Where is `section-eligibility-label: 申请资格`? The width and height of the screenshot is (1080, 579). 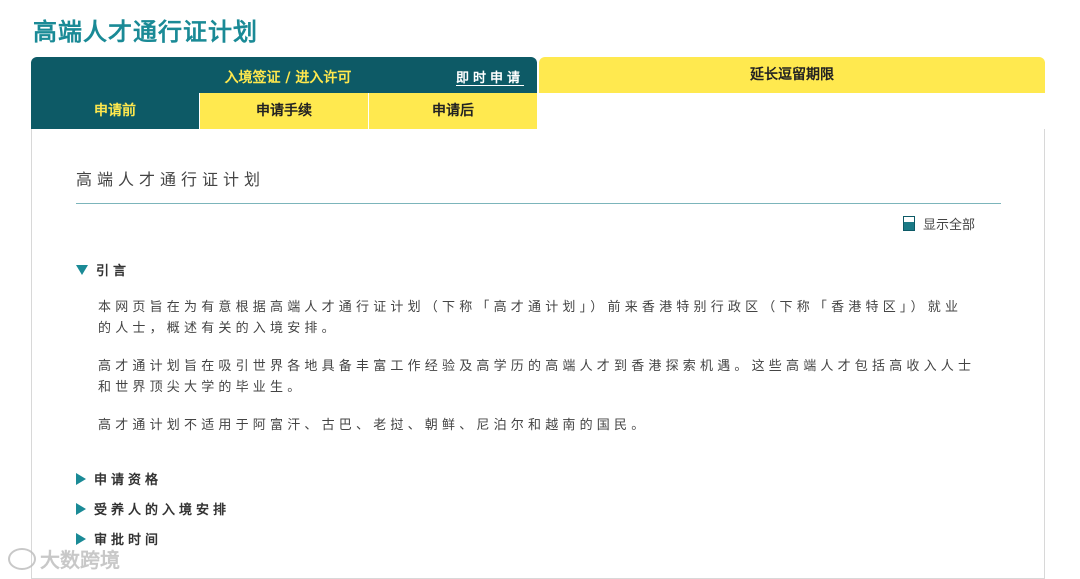
section-eligibility-label: 申请资格 is located at coordinates (128, 480).